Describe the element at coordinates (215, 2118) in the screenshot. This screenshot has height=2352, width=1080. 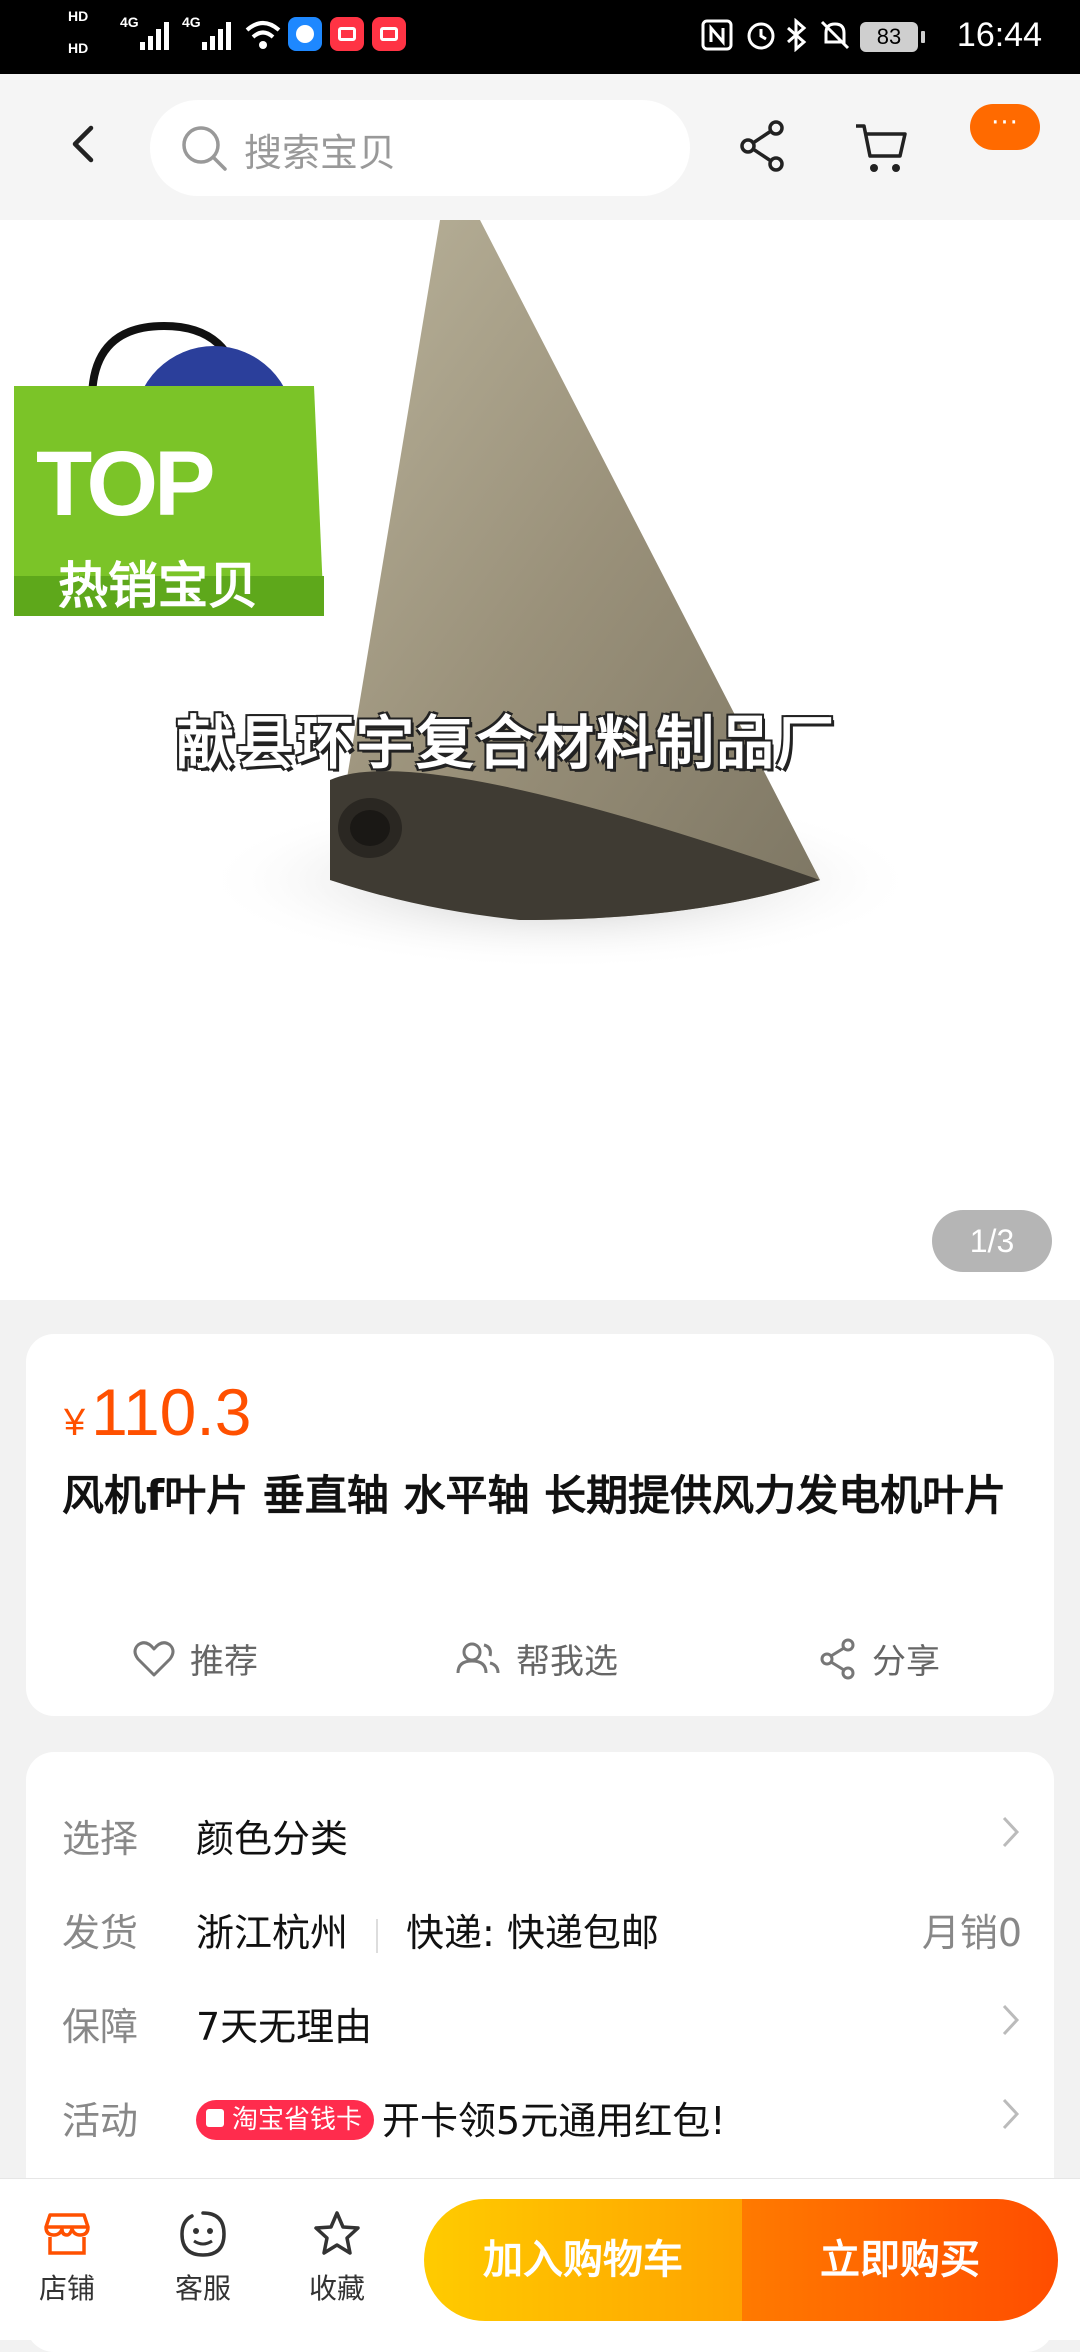
I see `card-icon` at that location.